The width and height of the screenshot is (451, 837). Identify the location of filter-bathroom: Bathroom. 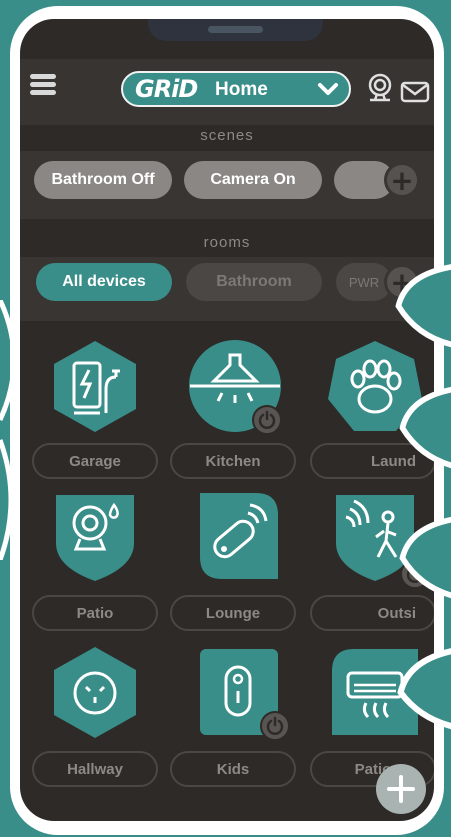
(254, 282).